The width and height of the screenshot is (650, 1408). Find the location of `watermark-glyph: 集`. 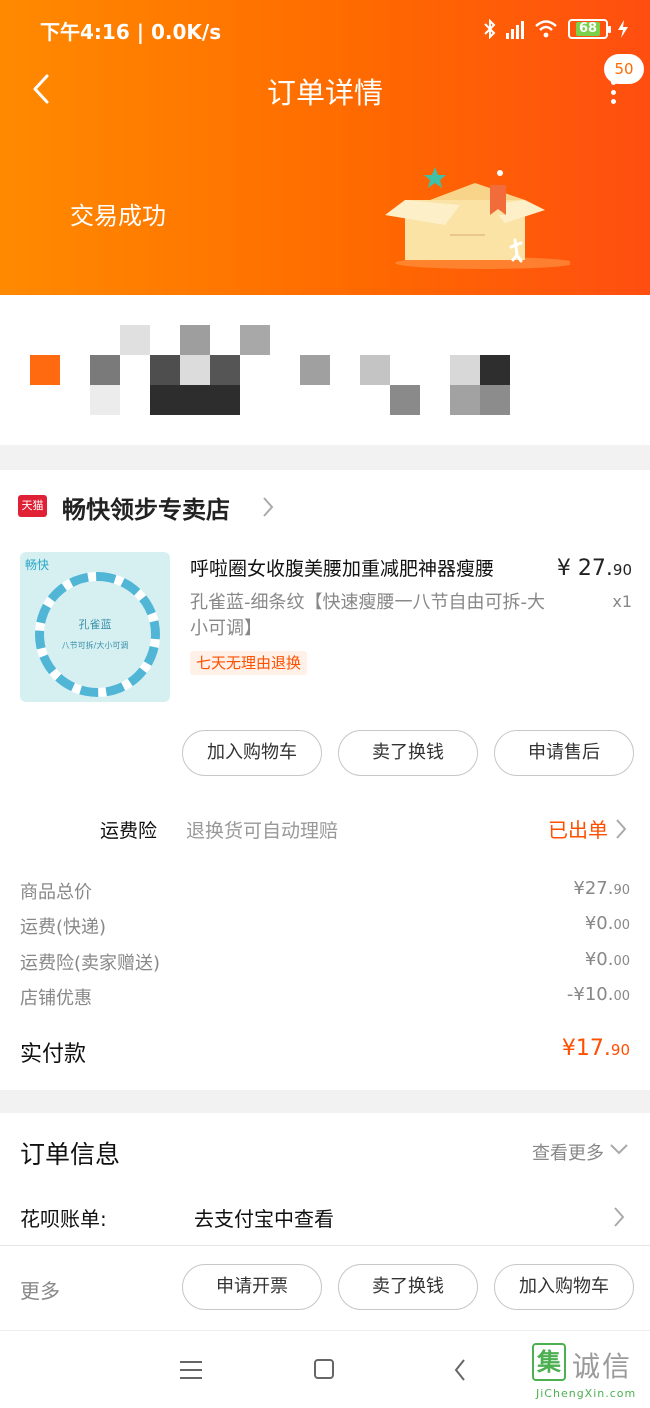

watermark-glyph: 集 is located at coordinates (549, 1362).